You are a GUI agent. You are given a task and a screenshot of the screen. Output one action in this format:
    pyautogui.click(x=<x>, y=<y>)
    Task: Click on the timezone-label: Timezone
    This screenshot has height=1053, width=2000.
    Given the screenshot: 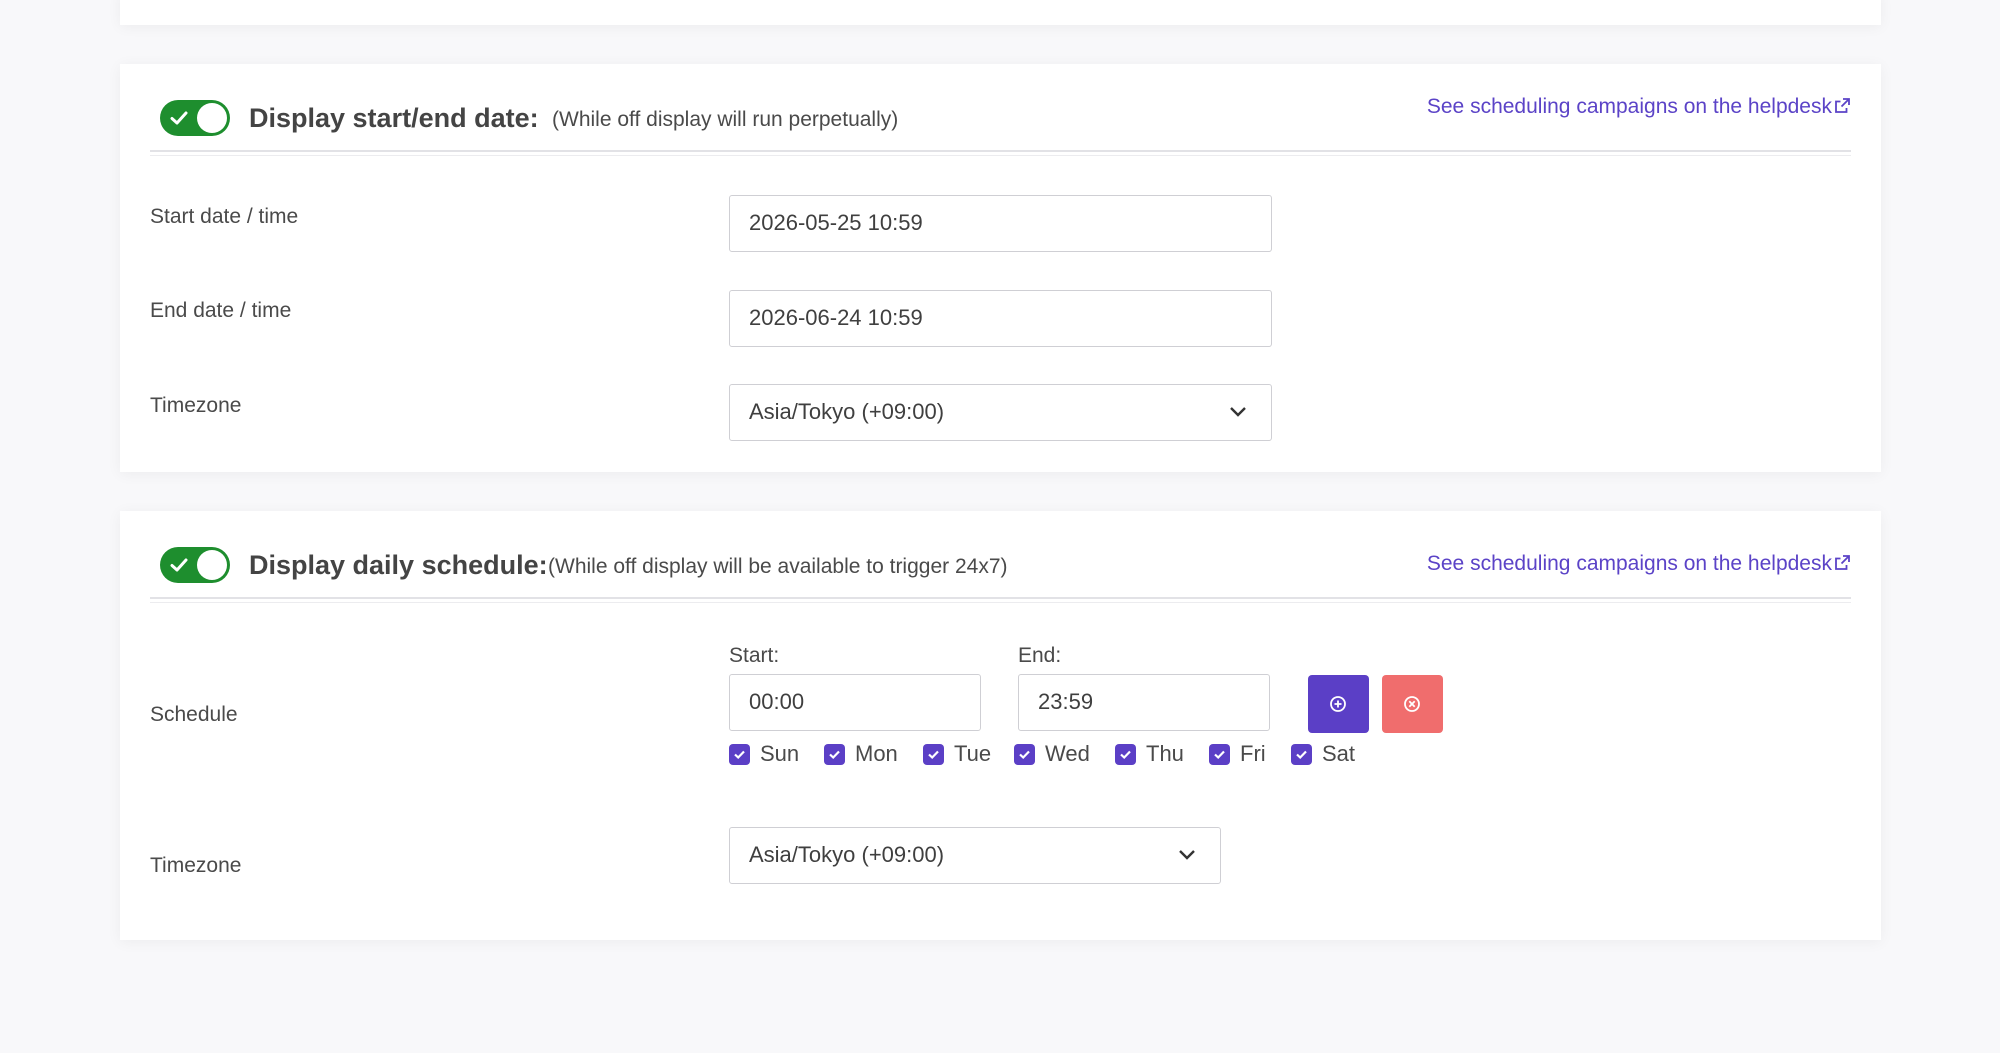 What is the action you would take?
    pyautogui.click(x=196, y=405)
    